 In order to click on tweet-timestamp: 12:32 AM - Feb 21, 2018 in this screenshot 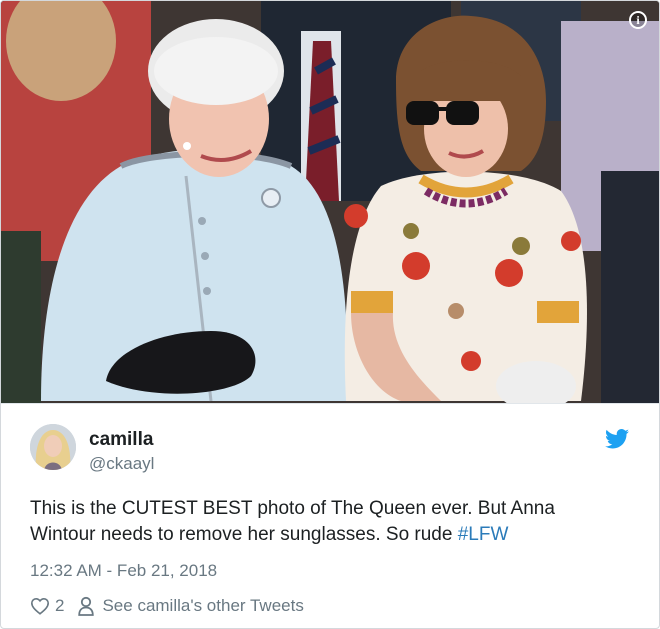, I will do `click(123, 571)`.